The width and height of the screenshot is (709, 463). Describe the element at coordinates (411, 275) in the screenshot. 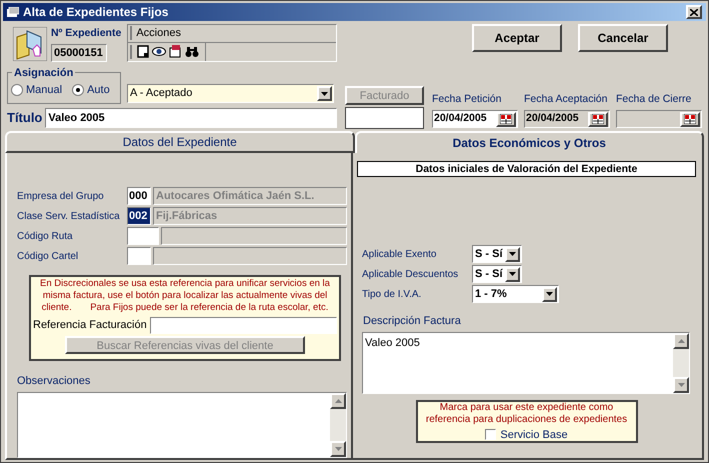

I see `select-label: Aplicable Descuentos` at that location.